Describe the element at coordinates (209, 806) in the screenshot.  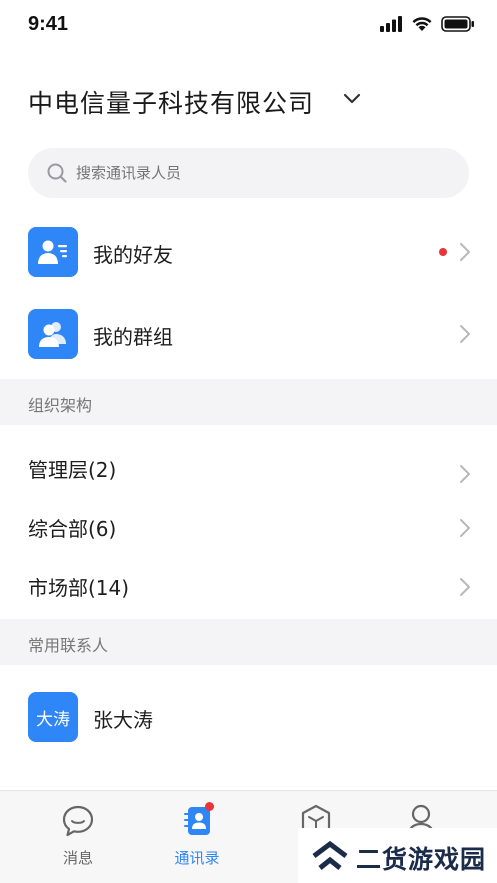
I see `notification-badge` at that location.